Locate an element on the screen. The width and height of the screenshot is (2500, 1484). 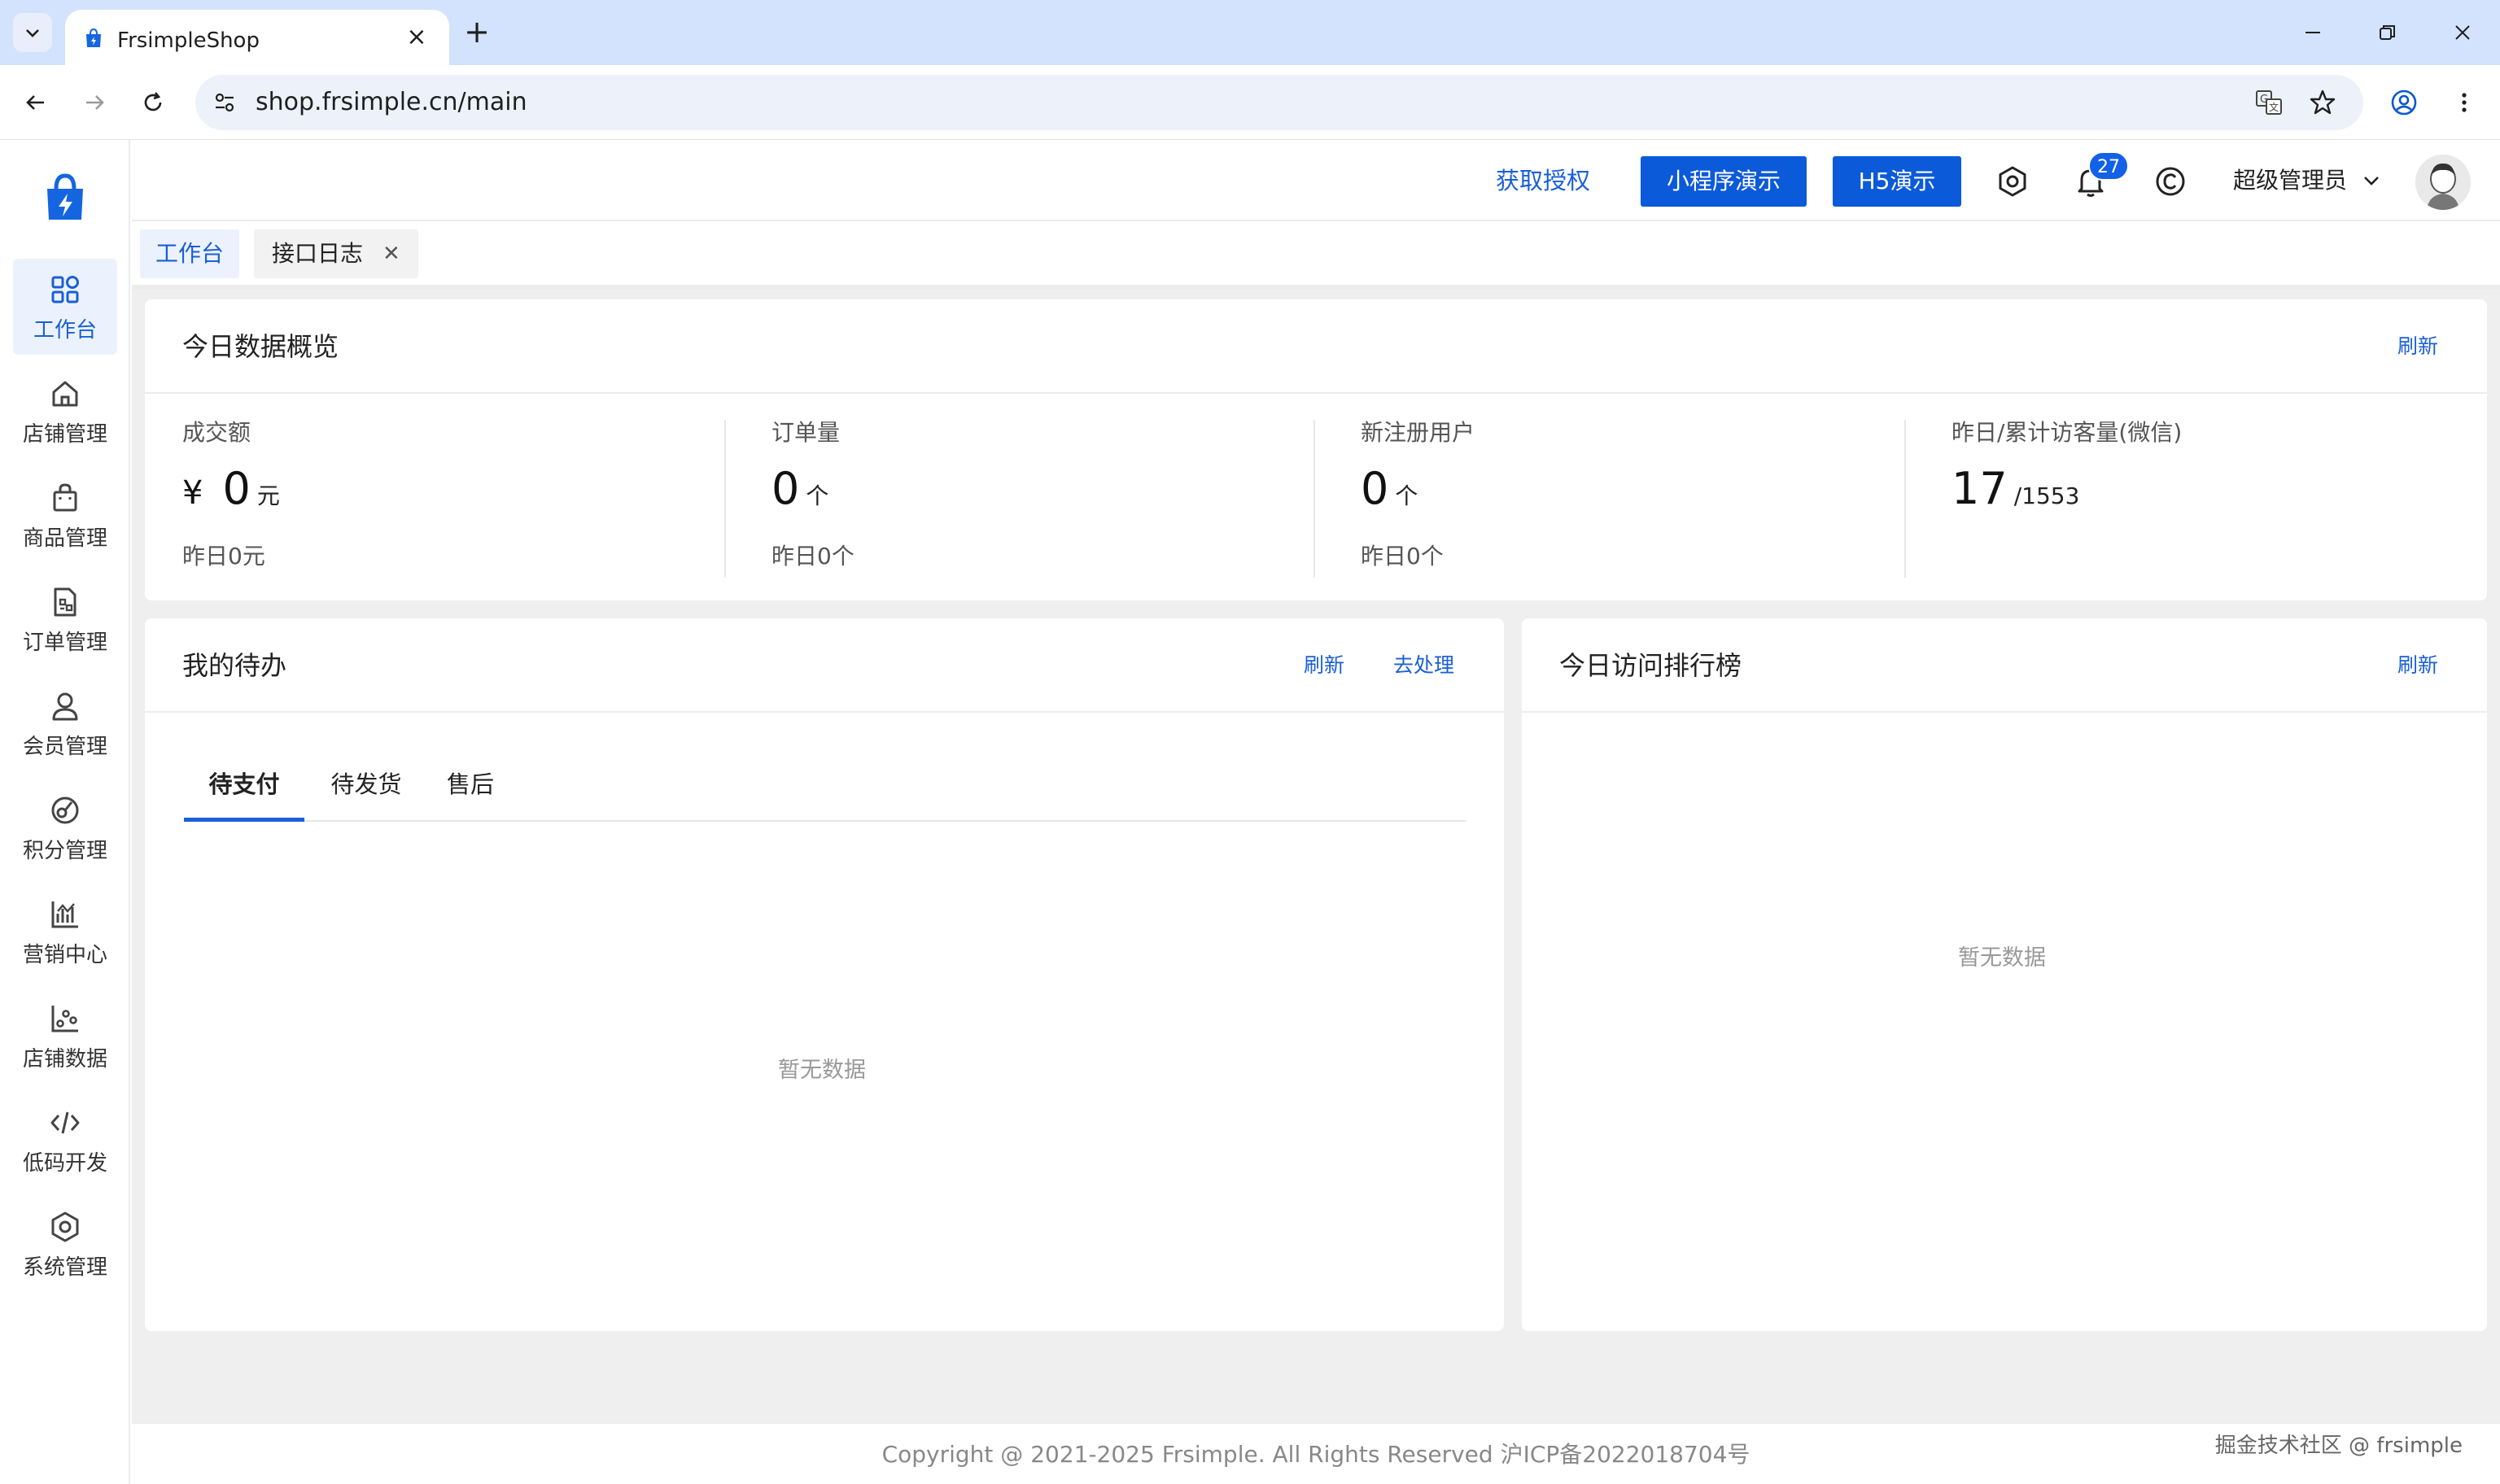
stat-value: ¥0 元 is located at coordinates (231, 493).